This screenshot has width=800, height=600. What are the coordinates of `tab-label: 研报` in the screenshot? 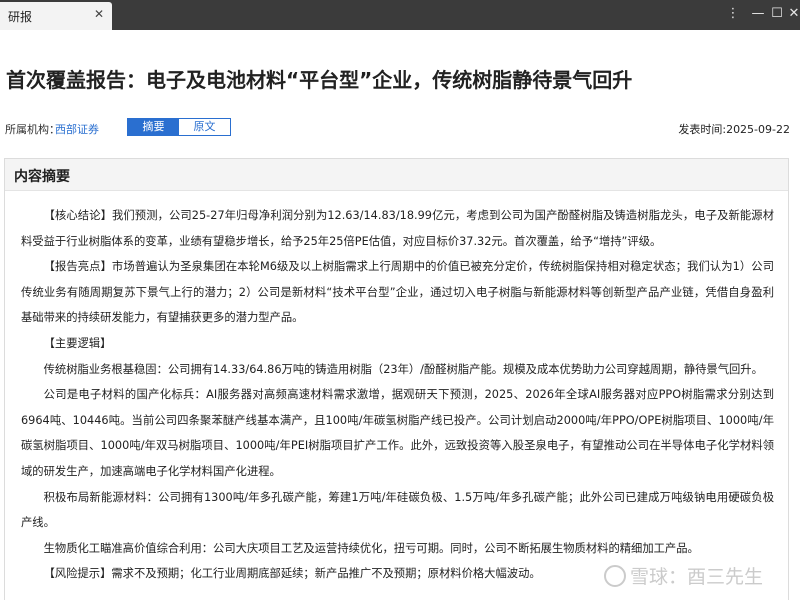 It's located at (20, 17).